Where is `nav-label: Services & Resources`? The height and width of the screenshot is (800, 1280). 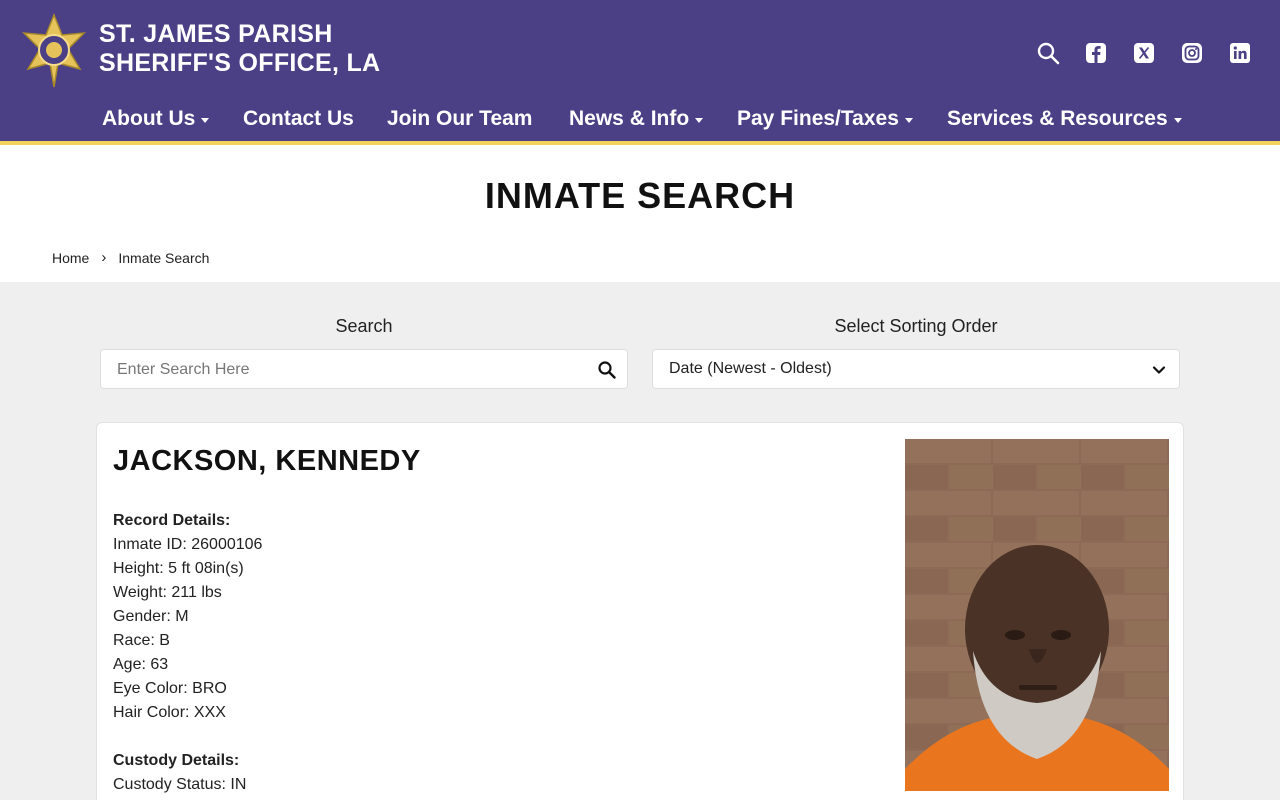
nav-label: Services & Resources is located at coordinates (1057, 118).